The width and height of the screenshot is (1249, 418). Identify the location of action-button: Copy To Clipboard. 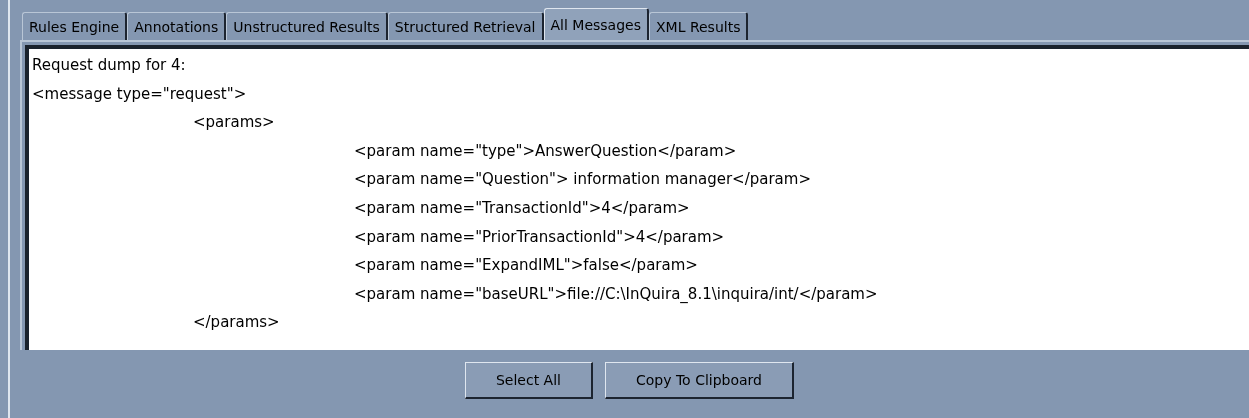
(699, 380).